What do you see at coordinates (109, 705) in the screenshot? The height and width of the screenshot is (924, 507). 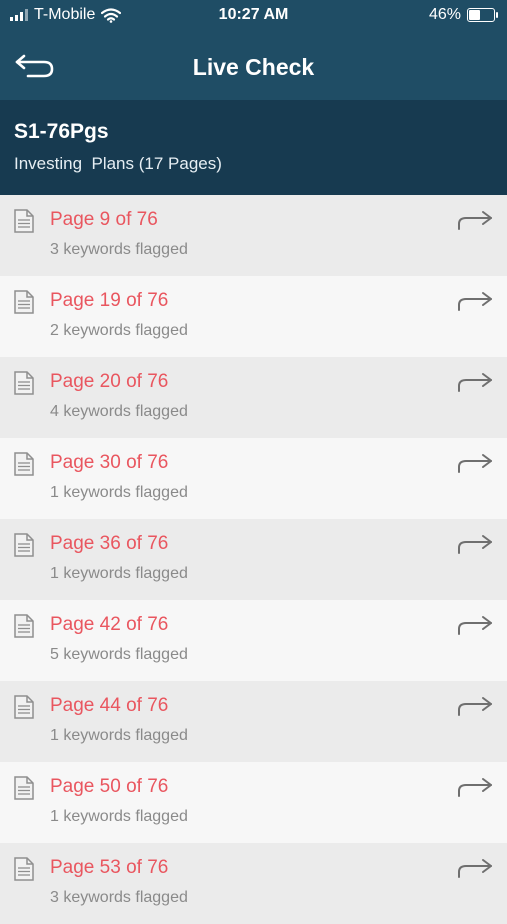 I see `page-number-label: Page 44 of 76` at bounding box center [109, 705].